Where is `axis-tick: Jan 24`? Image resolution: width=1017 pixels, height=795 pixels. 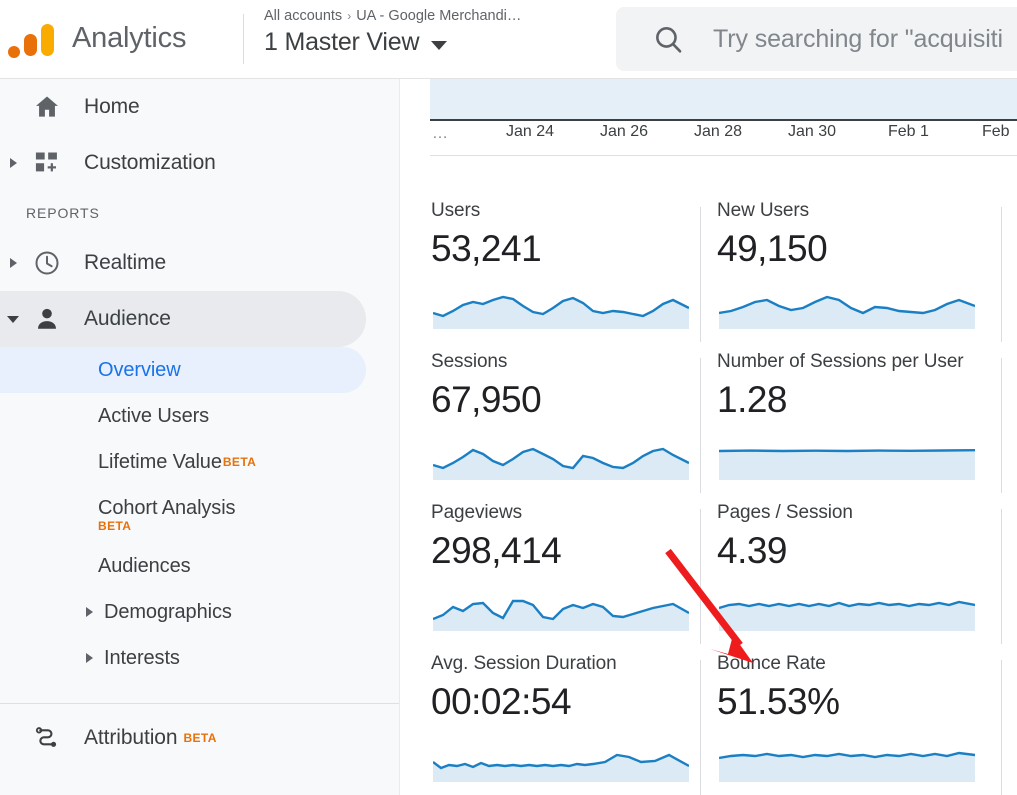
axis-tick: Jan 24 is located at coordinates (530, 131).